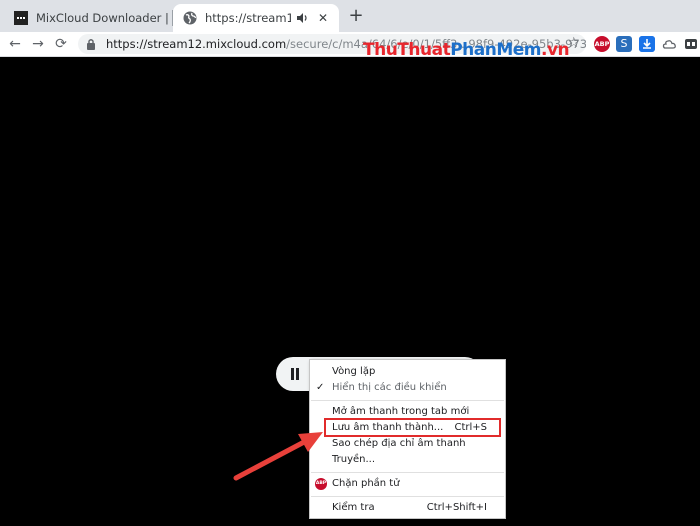 The width and height of the screenshot is (700, 526). What do you see at coordinates (389, 387) in the screenshot?
I see `menu-item-label: Hiển thị các điều khiển` at bounding box center [389, 387].